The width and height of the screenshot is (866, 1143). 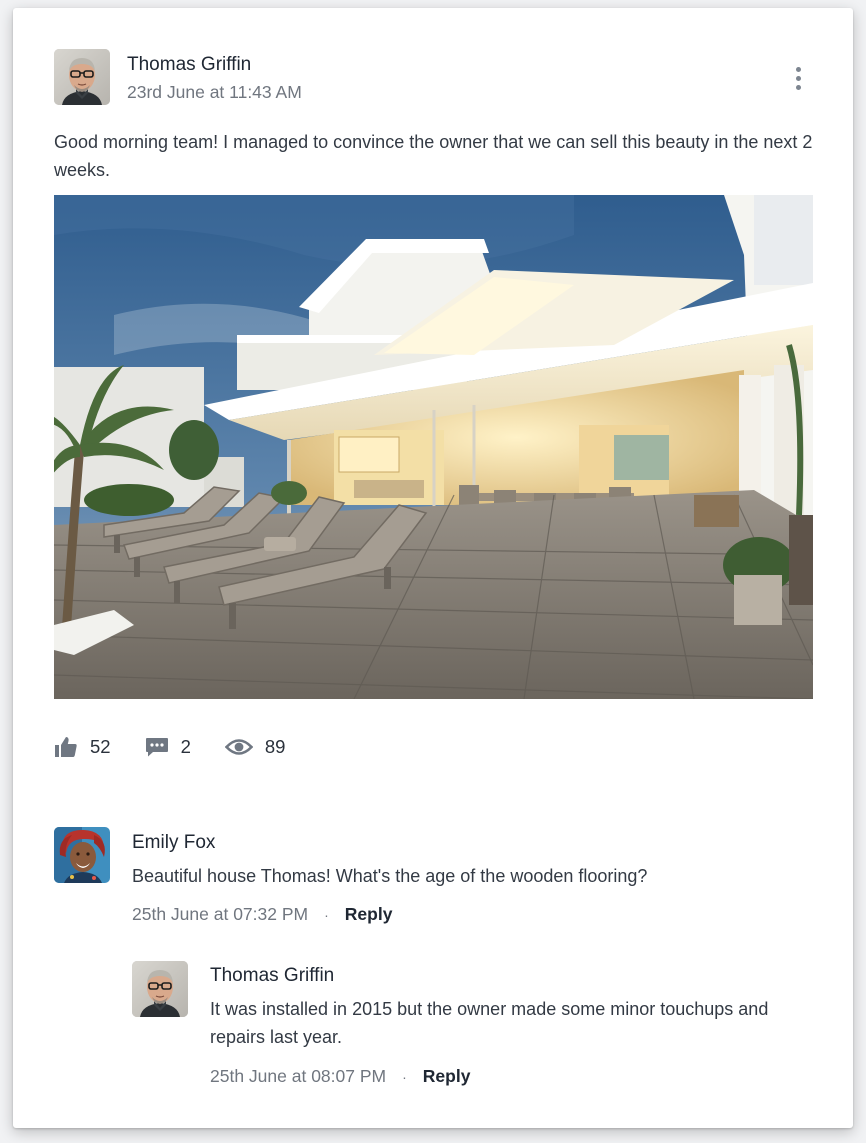 I want to click on comments-count: 2, so click(x=185, y=746).